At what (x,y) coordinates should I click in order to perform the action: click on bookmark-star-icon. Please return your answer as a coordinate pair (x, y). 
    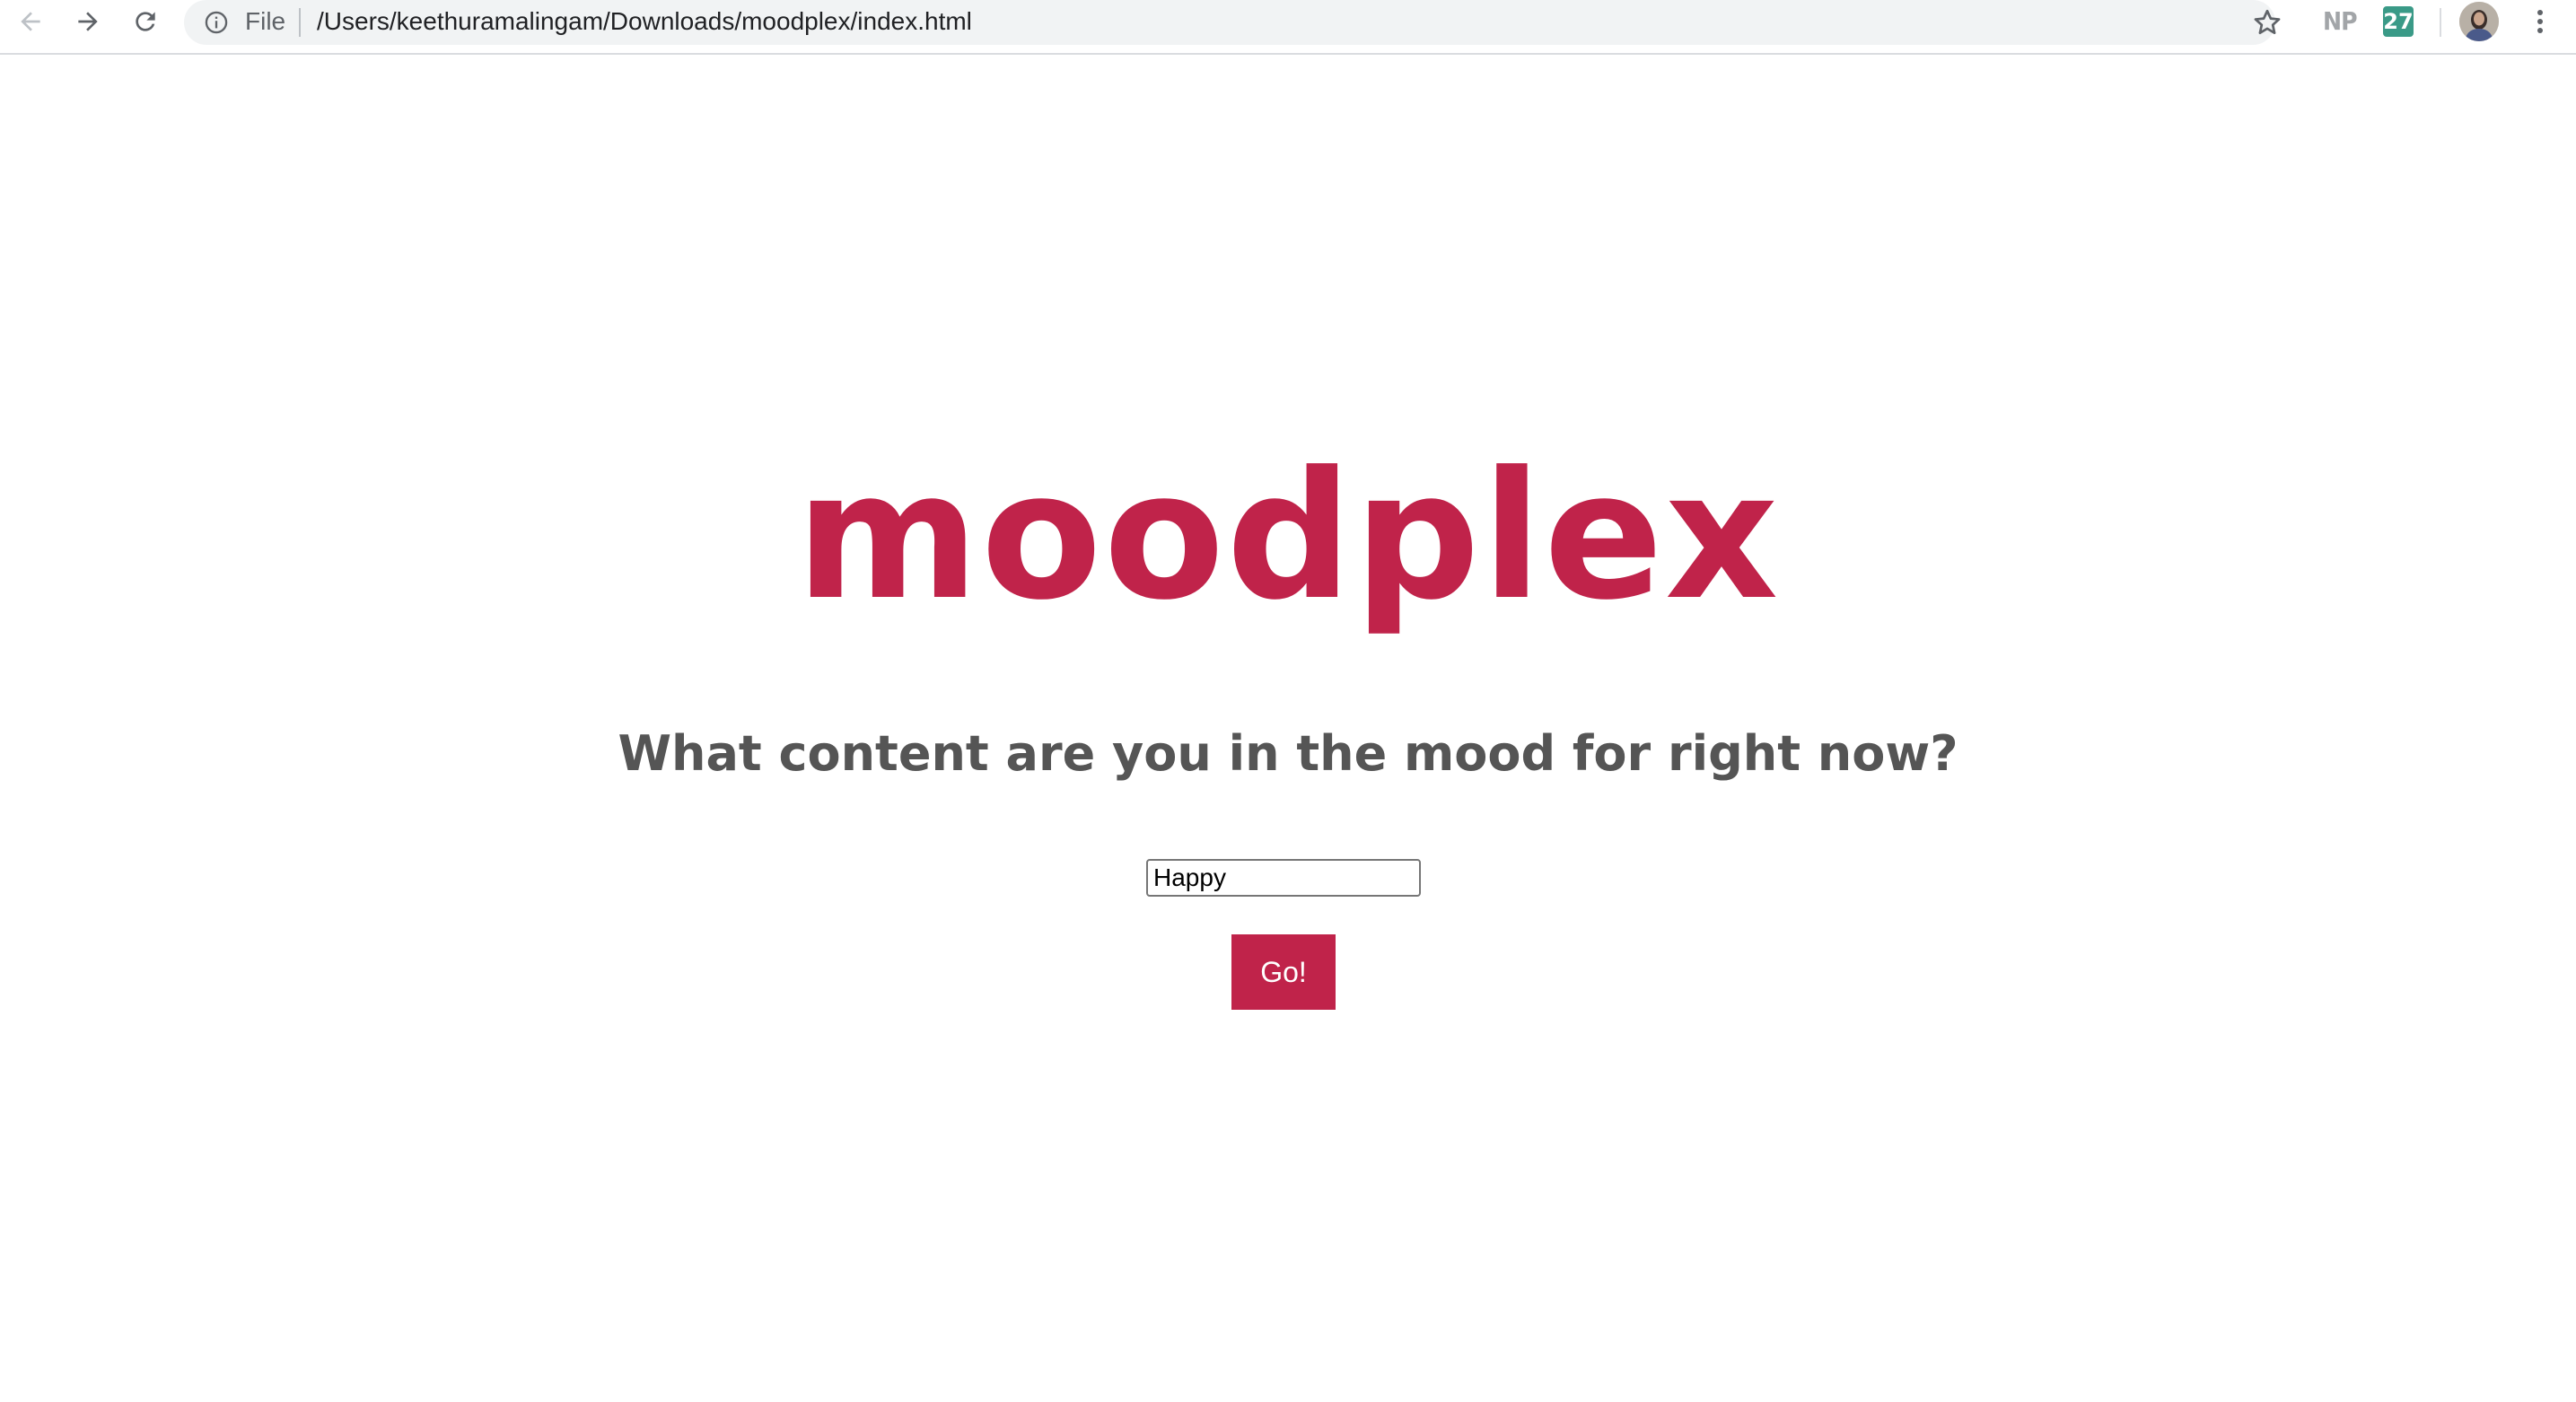
    Looking at the image, I should click on (2267, 23).